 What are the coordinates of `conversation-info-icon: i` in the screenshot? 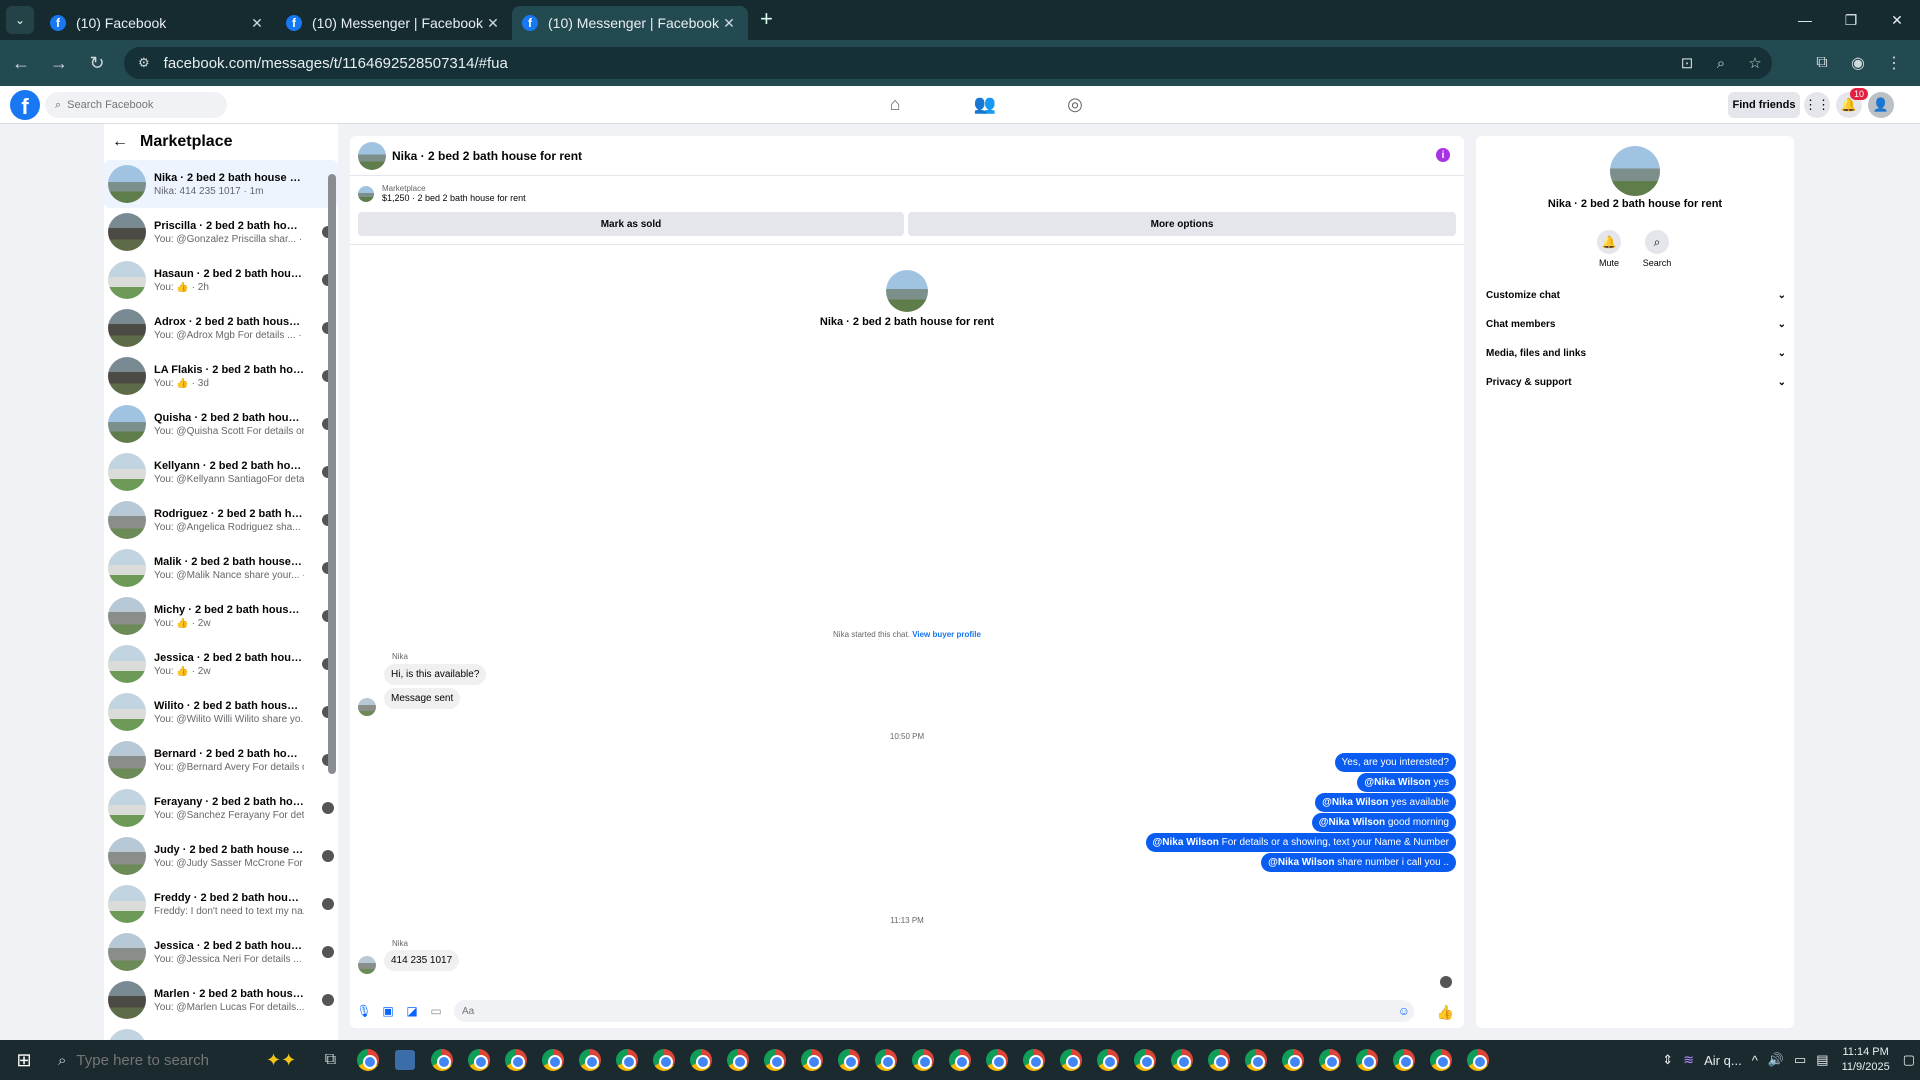 It's located at (1443, 155).